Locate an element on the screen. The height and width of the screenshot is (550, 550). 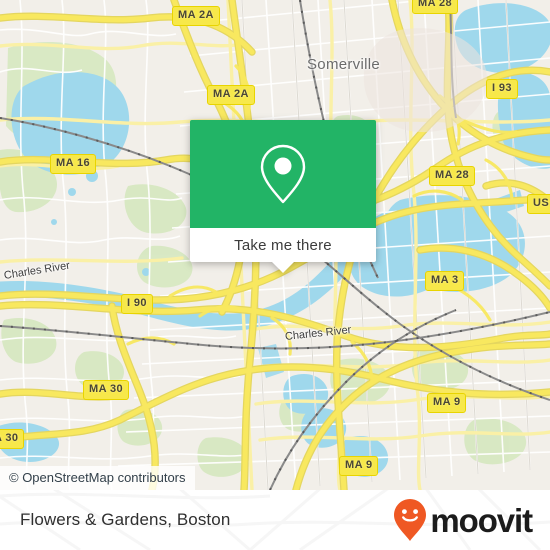
moovit-smiley-pin-icon is located at coordinates (410, 520).